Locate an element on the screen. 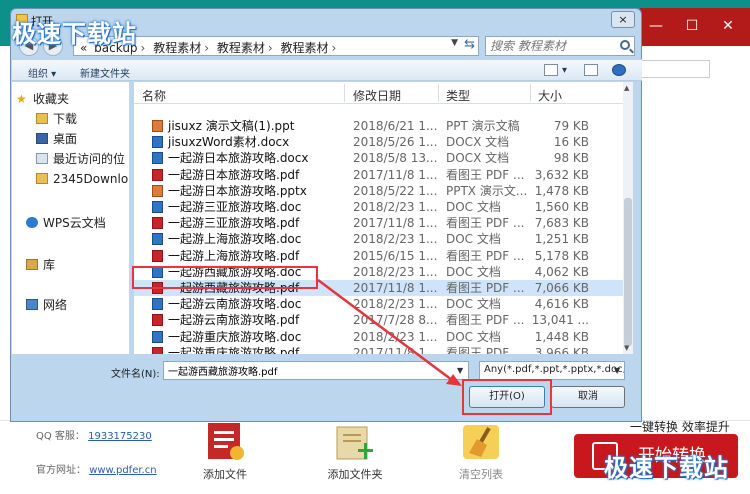 The height and width of the screenshot is (494, 750). cloud-icon is located at coordinates (32, 222).